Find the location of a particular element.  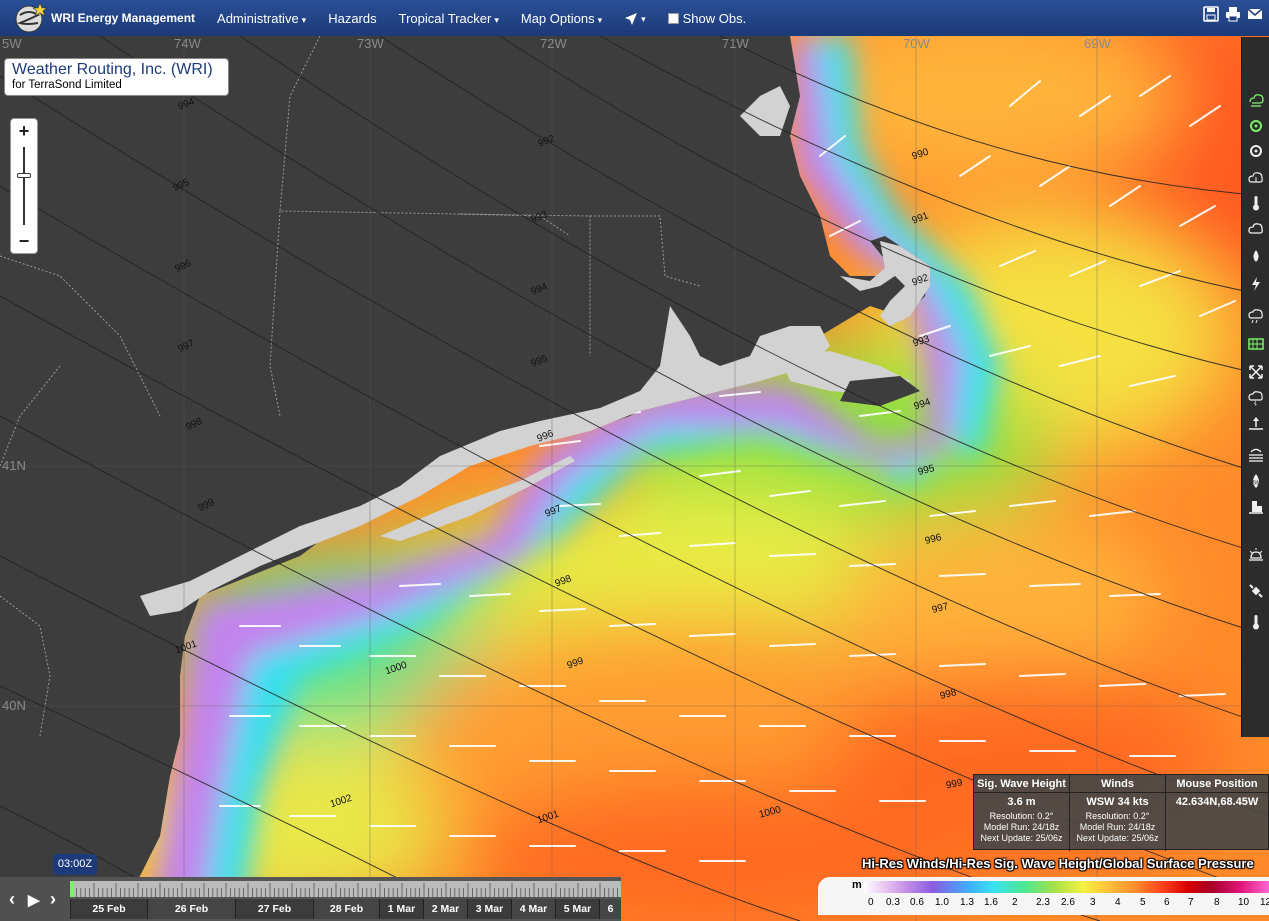

wave-height-legend: m 0 0.3 0.6 1.0 1.3 1.6 2 2.3 2.6 3 4 5 6 7 8 10 12 is located at coordinates (1043, 896).